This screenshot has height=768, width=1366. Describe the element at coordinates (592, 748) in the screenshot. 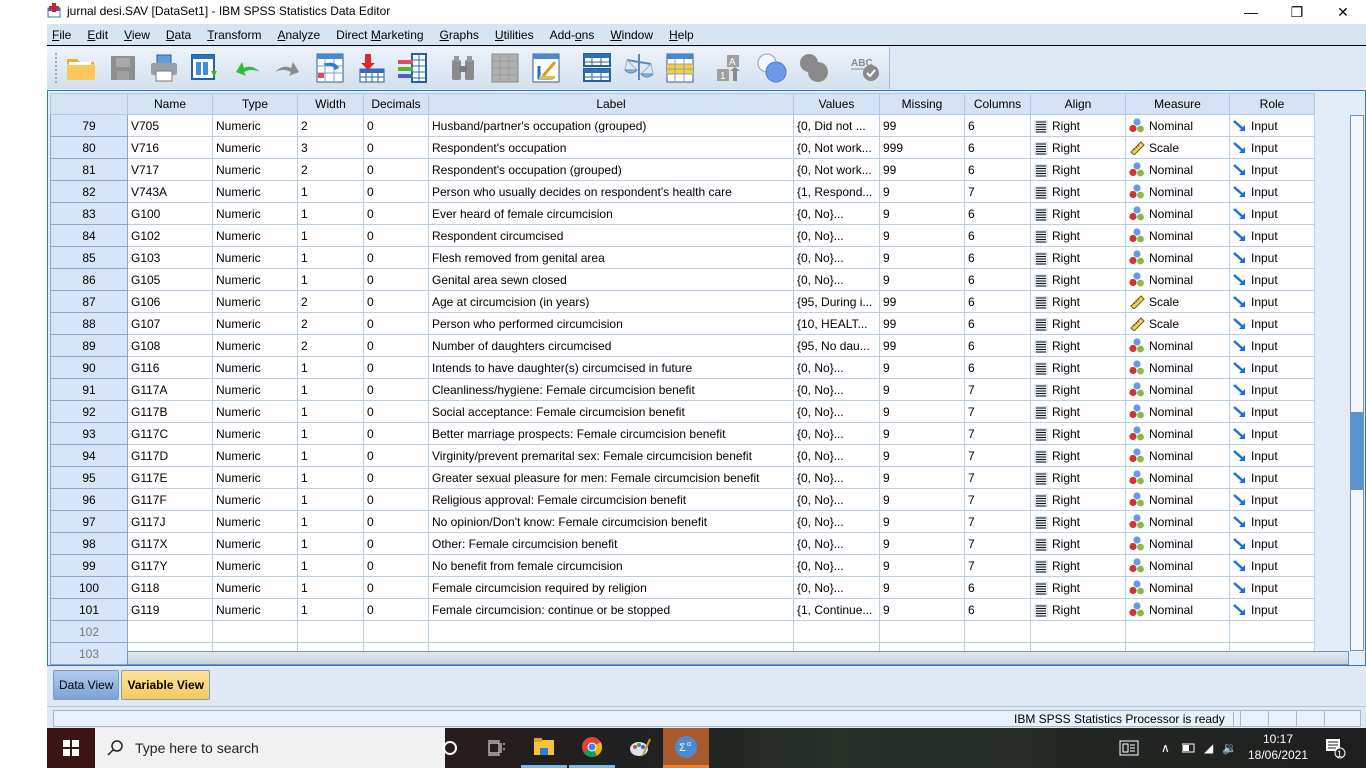

I see `chrome-taskbar` at that location.